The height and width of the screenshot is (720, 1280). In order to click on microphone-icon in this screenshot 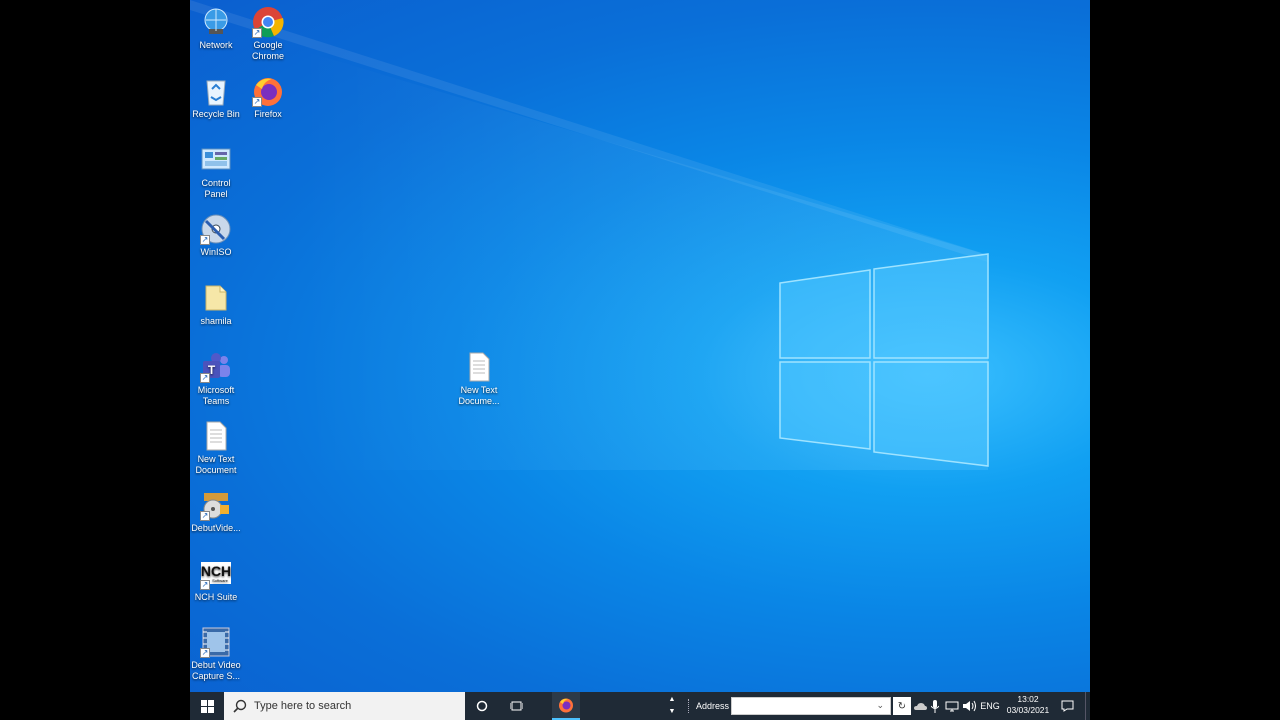, I will do `click(935, 706)`.